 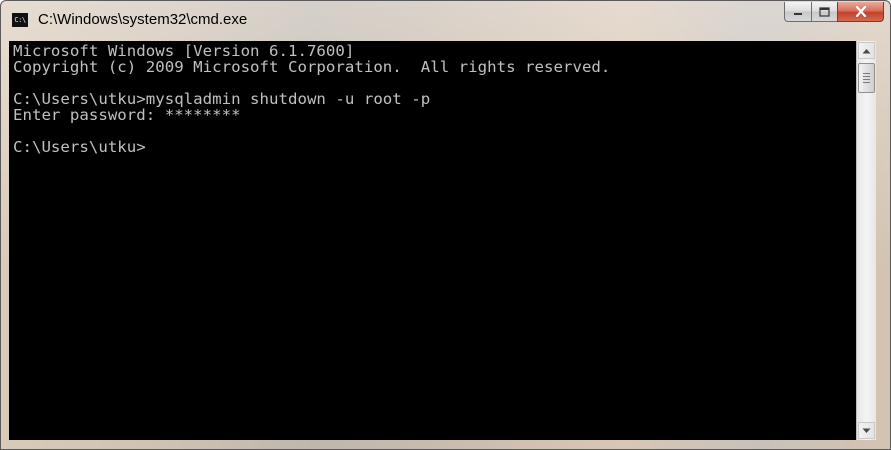 I want to click on minimize-icon, so click(x=798, y=13).